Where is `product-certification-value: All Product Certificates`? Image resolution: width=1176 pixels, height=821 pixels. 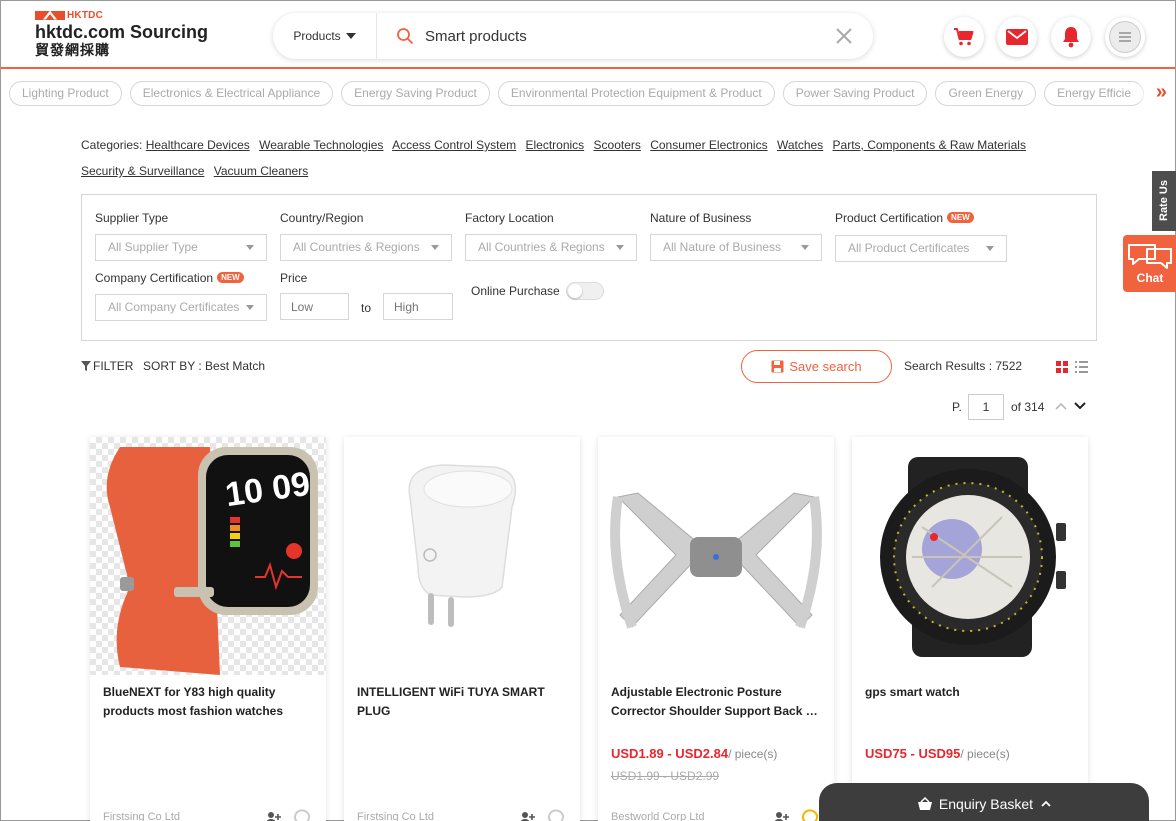
product-certification-value: All Product Certificates is located at coordinates (909, 248).